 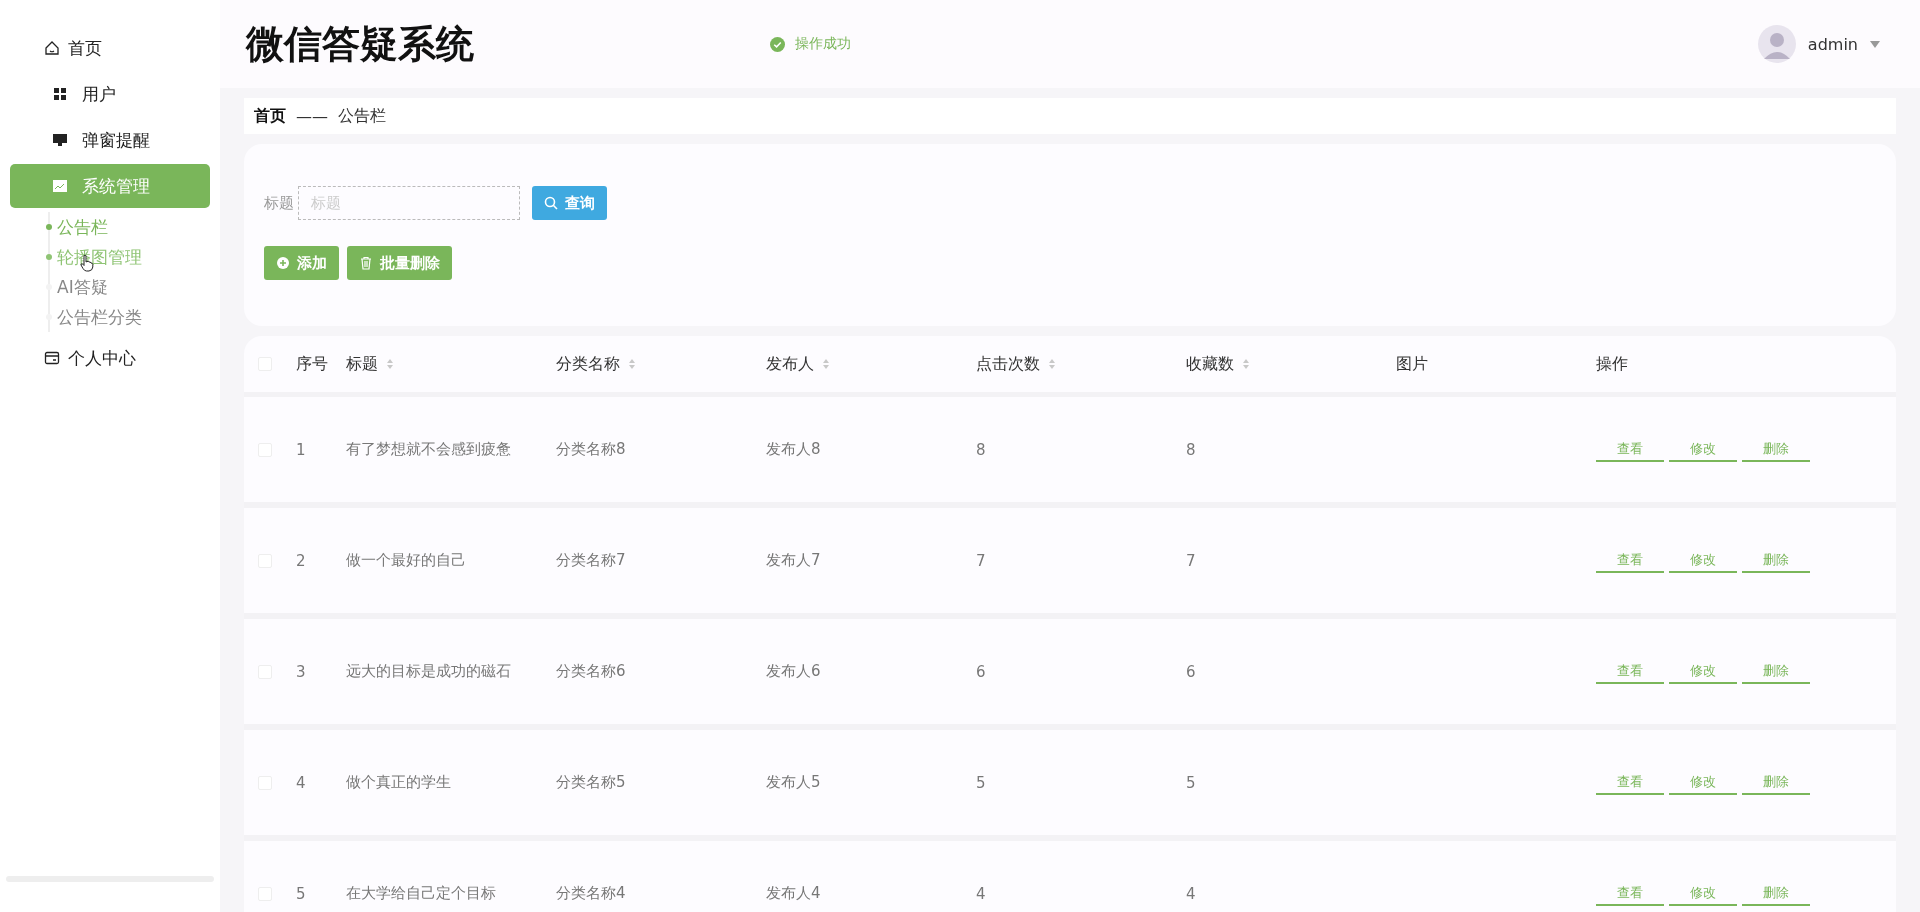 What do you see at coordinates (77, 227) in the screenshot?
I see `submenu-item: 公告栏` at bounding box center [77, 227].